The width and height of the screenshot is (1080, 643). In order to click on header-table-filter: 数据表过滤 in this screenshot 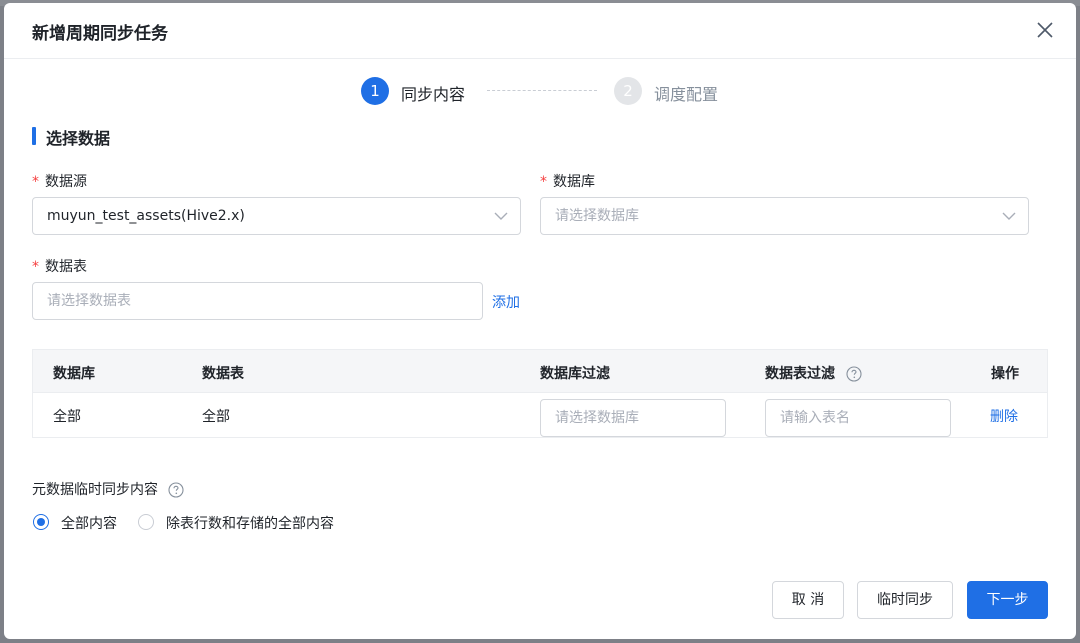, I will do `click(813, 373)`.